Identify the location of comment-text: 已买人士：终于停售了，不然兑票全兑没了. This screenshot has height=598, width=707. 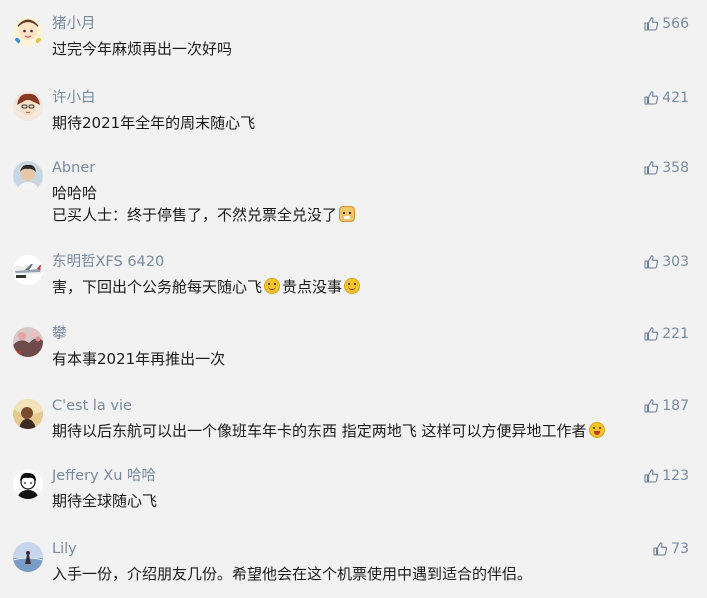
(204, 215).